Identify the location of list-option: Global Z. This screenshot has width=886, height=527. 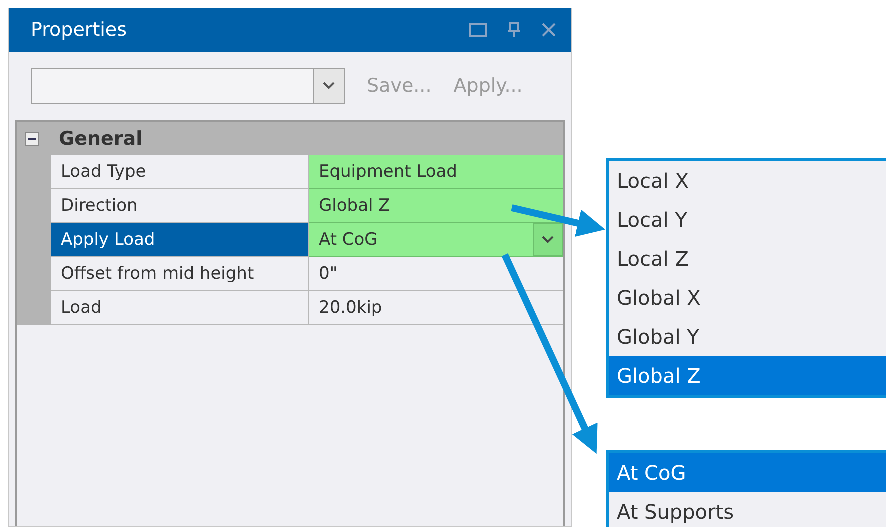
(747, 375).